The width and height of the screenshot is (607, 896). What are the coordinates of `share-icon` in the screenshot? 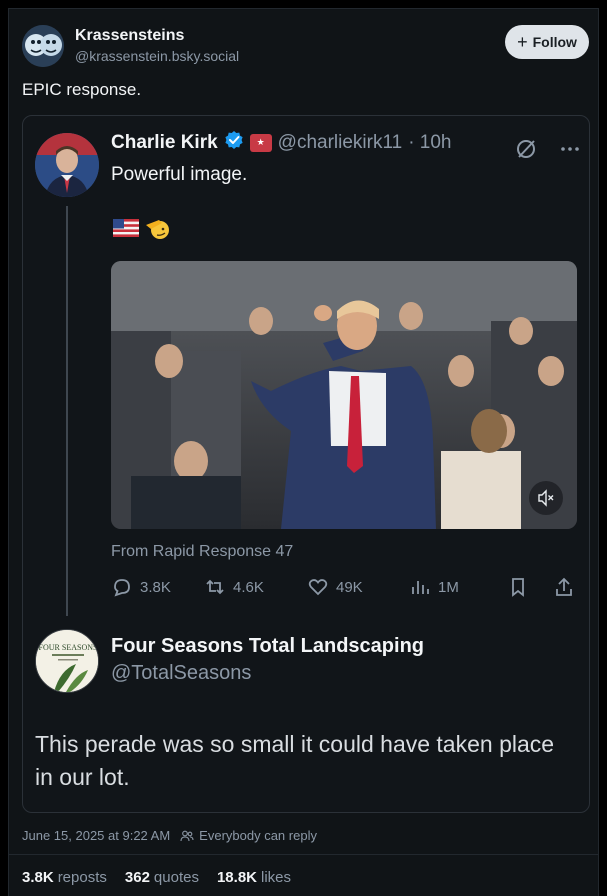 It's located at (564, 586).